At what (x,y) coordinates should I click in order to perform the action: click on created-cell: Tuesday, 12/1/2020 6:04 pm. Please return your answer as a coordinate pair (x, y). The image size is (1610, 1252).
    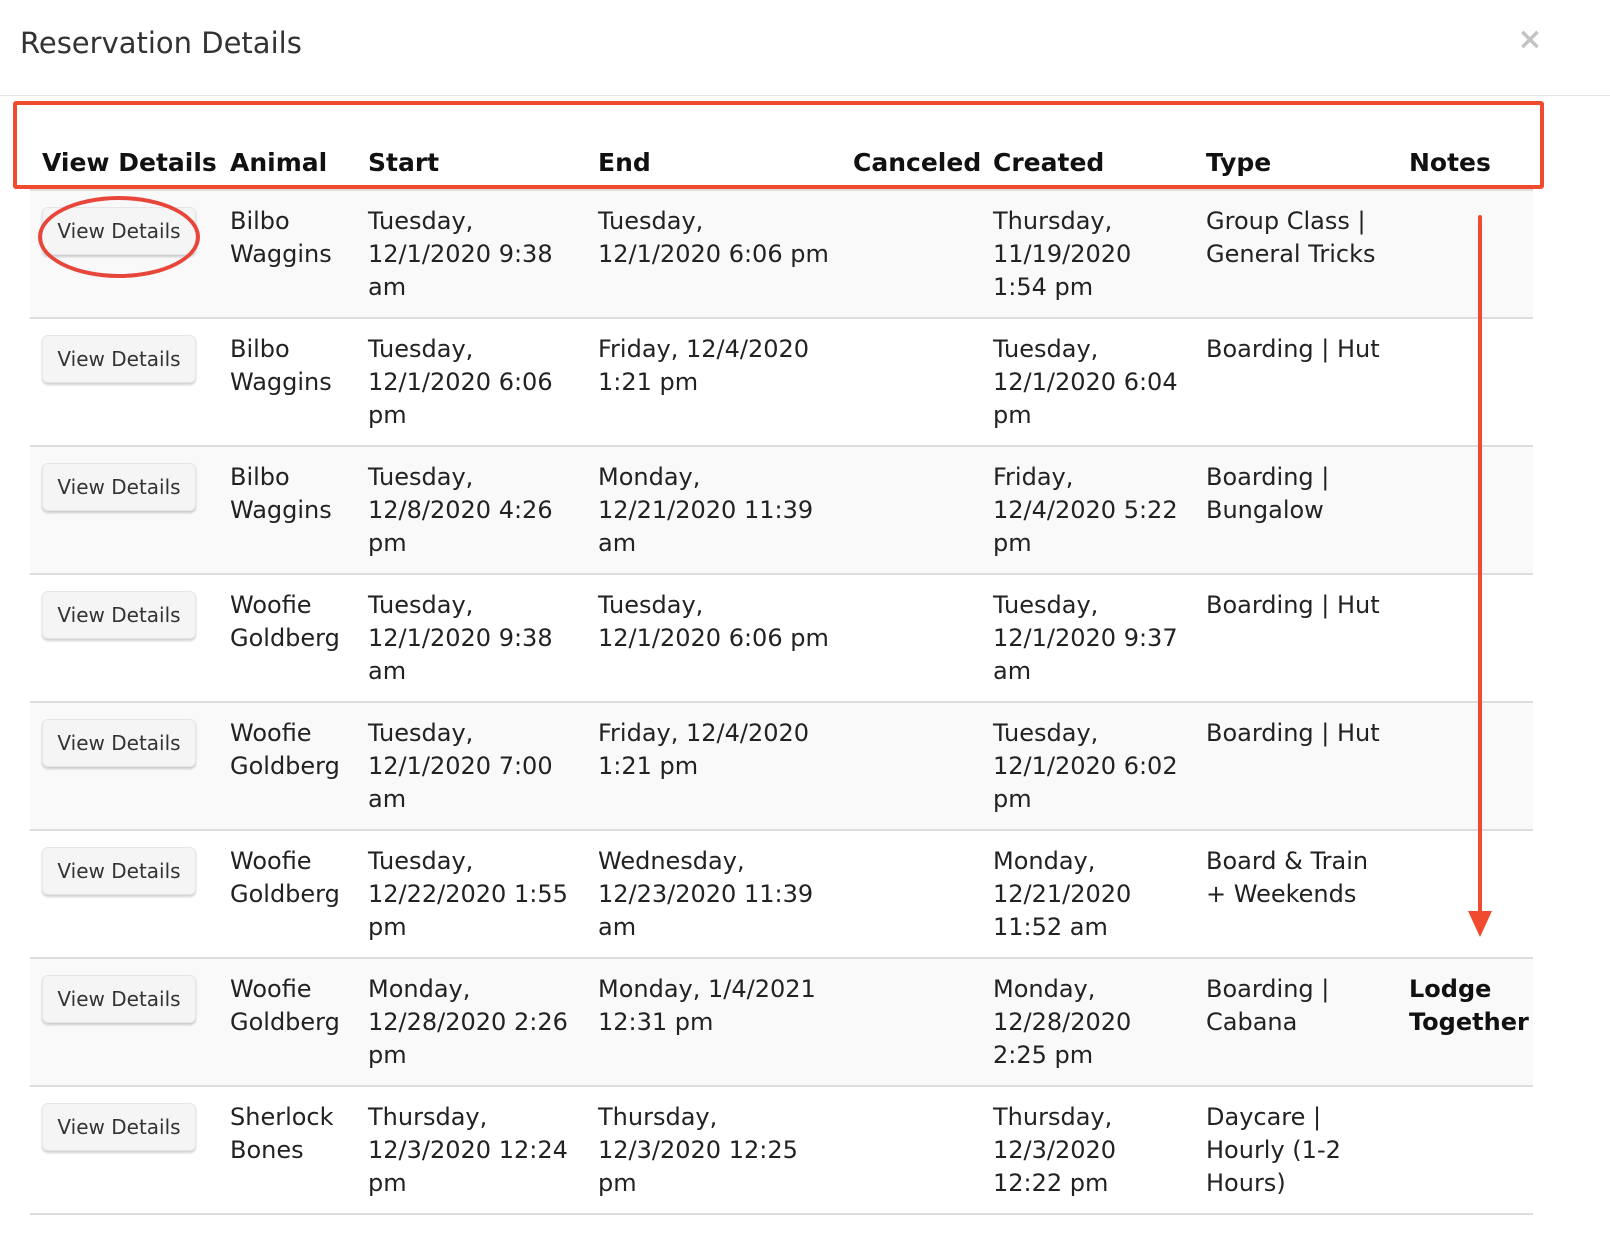
    Looking at the image, I should click on (1087, 382).